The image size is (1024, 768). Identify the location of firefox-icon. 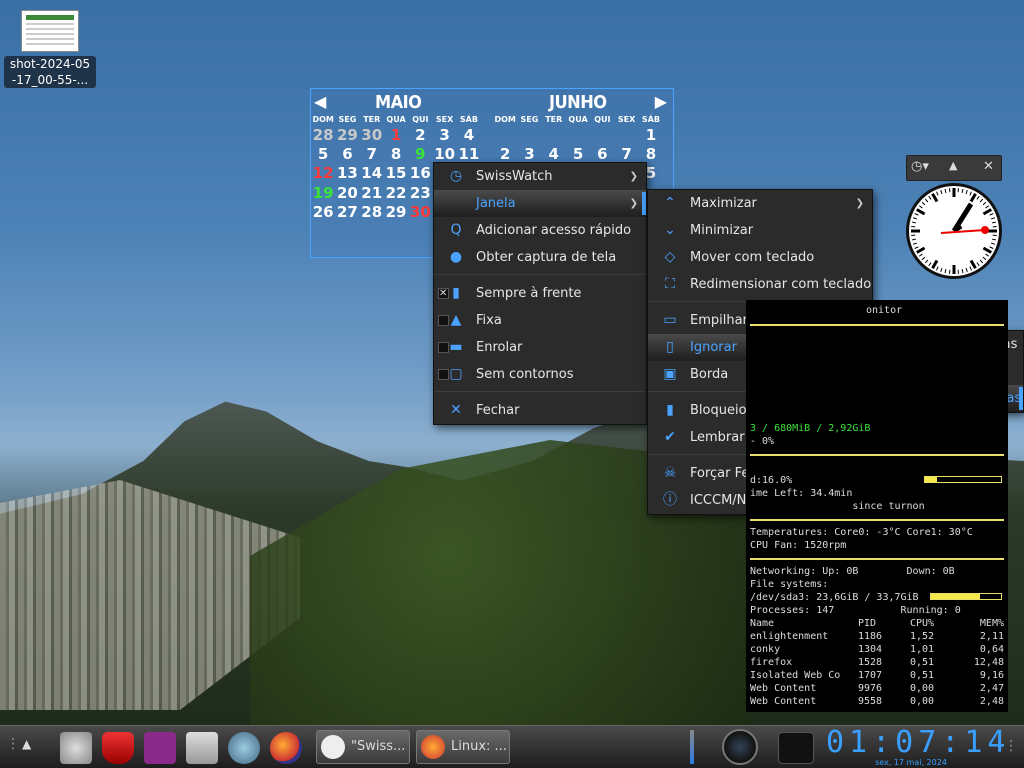
(286, 748).